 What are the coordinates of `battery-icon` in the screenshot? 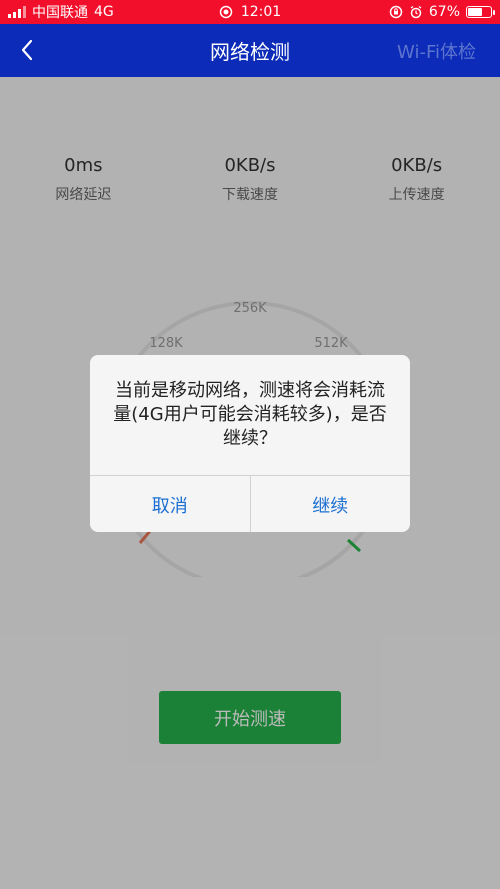 It's located at (480, 12).